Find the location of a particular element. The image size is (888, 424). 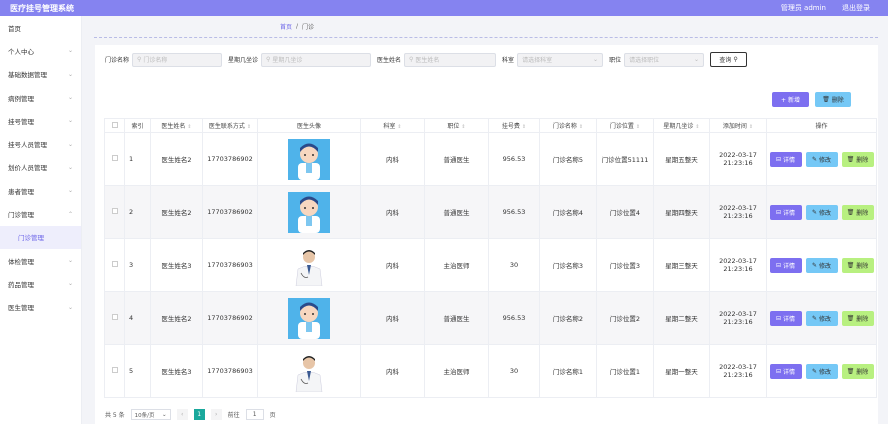

edit-icon: ✎ is located at coordinates (815, 265).